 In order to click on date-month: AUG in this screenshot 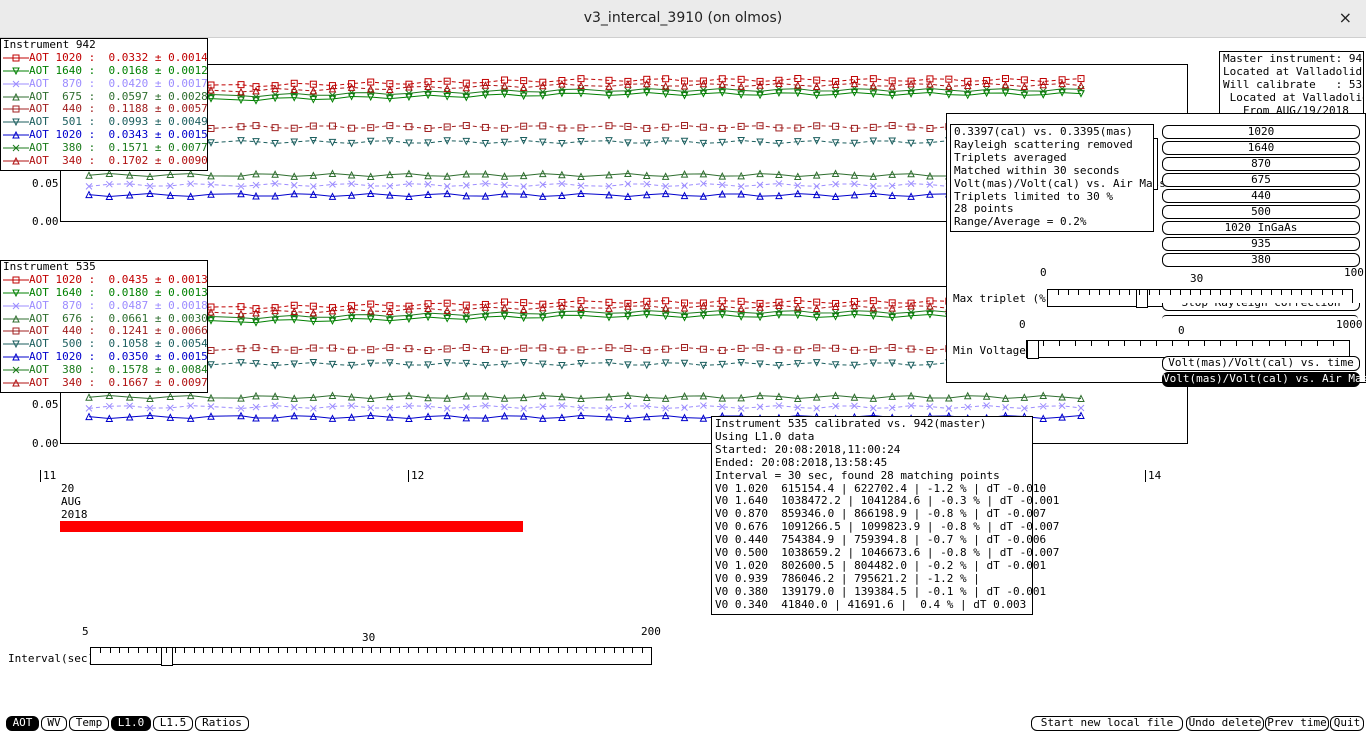, I will do `click(71, 501)`.